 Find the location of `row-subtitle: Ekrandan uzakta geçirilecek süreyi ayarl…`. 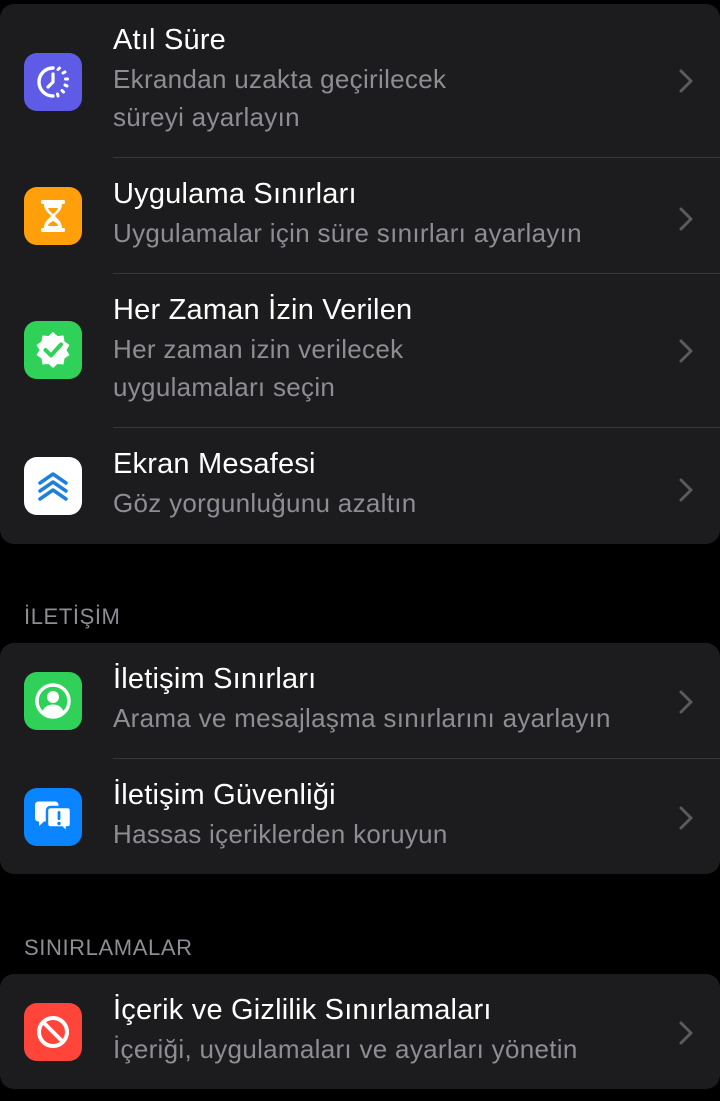

row-subtitle: Ekrandan uzakta geçirilecek süreyi ayarl… is located at coordinates (280, 98).